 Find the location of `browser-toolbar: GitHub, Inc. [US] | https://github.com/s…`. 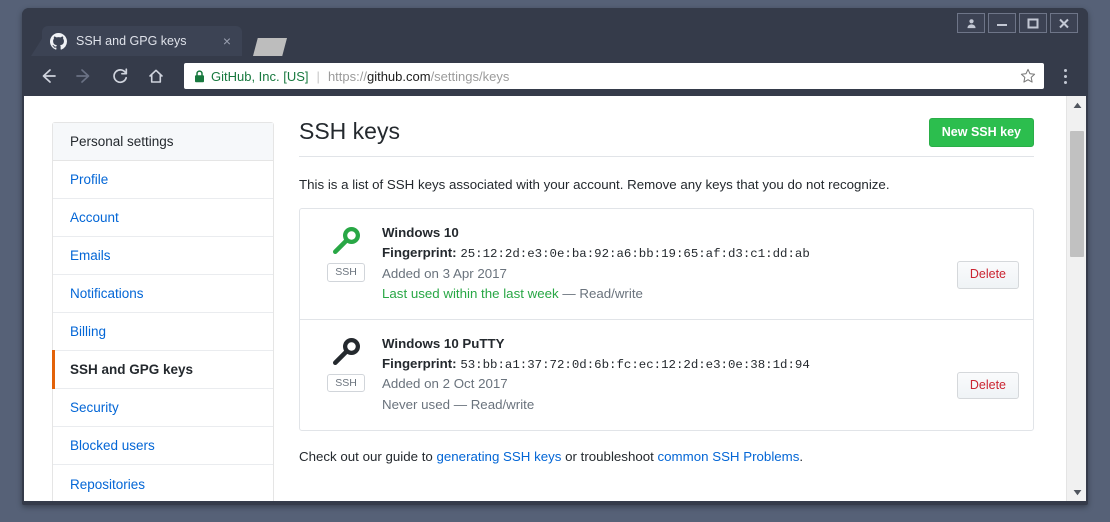

browser-toolbar: GitHub, Inc. [US] | https://github.com/s… is located at coordinates (555, 76).